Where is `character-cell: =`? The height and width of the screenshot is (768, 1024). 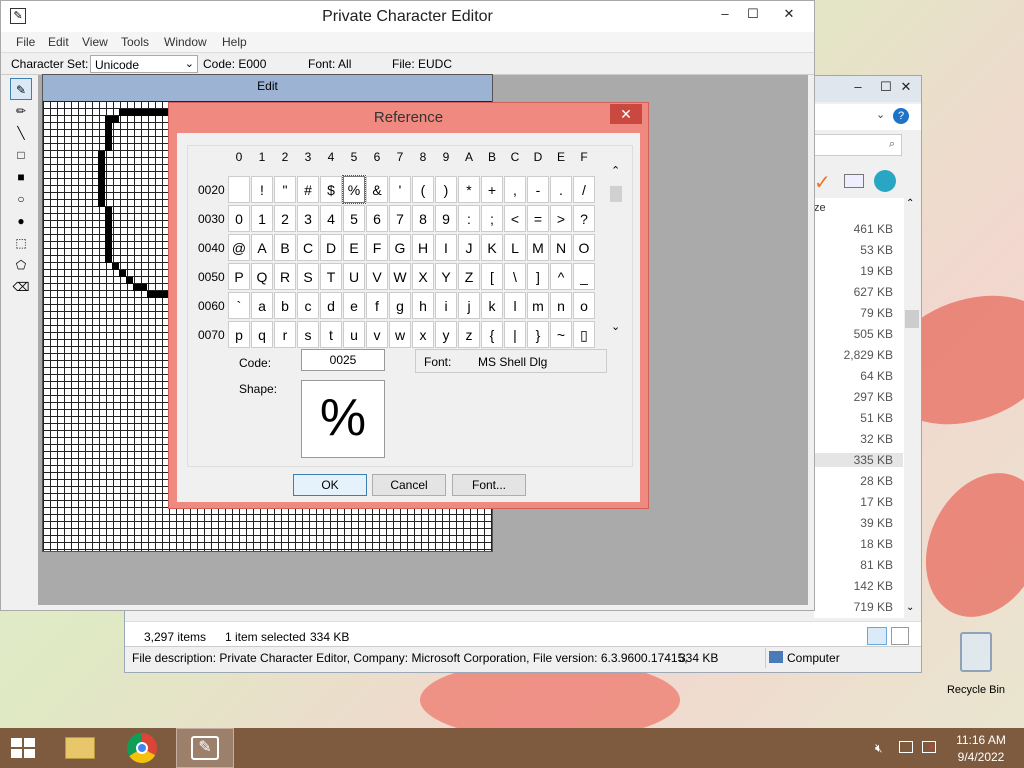 character-cell: = is located at coordinates (538, 218).